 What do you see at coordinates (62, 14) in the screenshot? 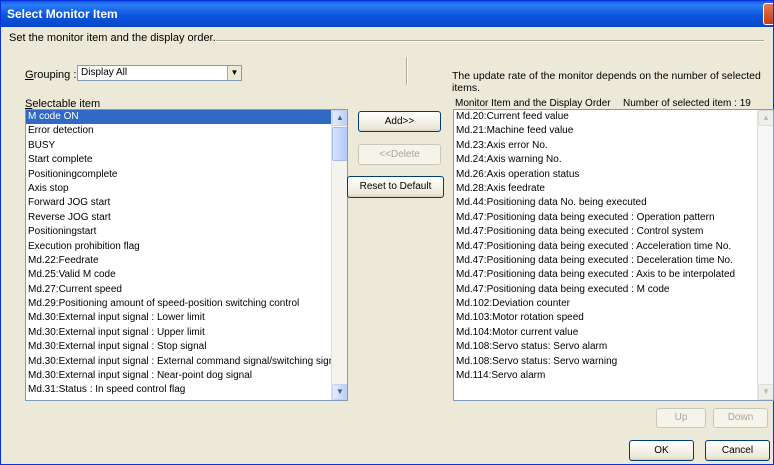
I see `window-title: Select Monitor Item` at bounding box center [62, 14].